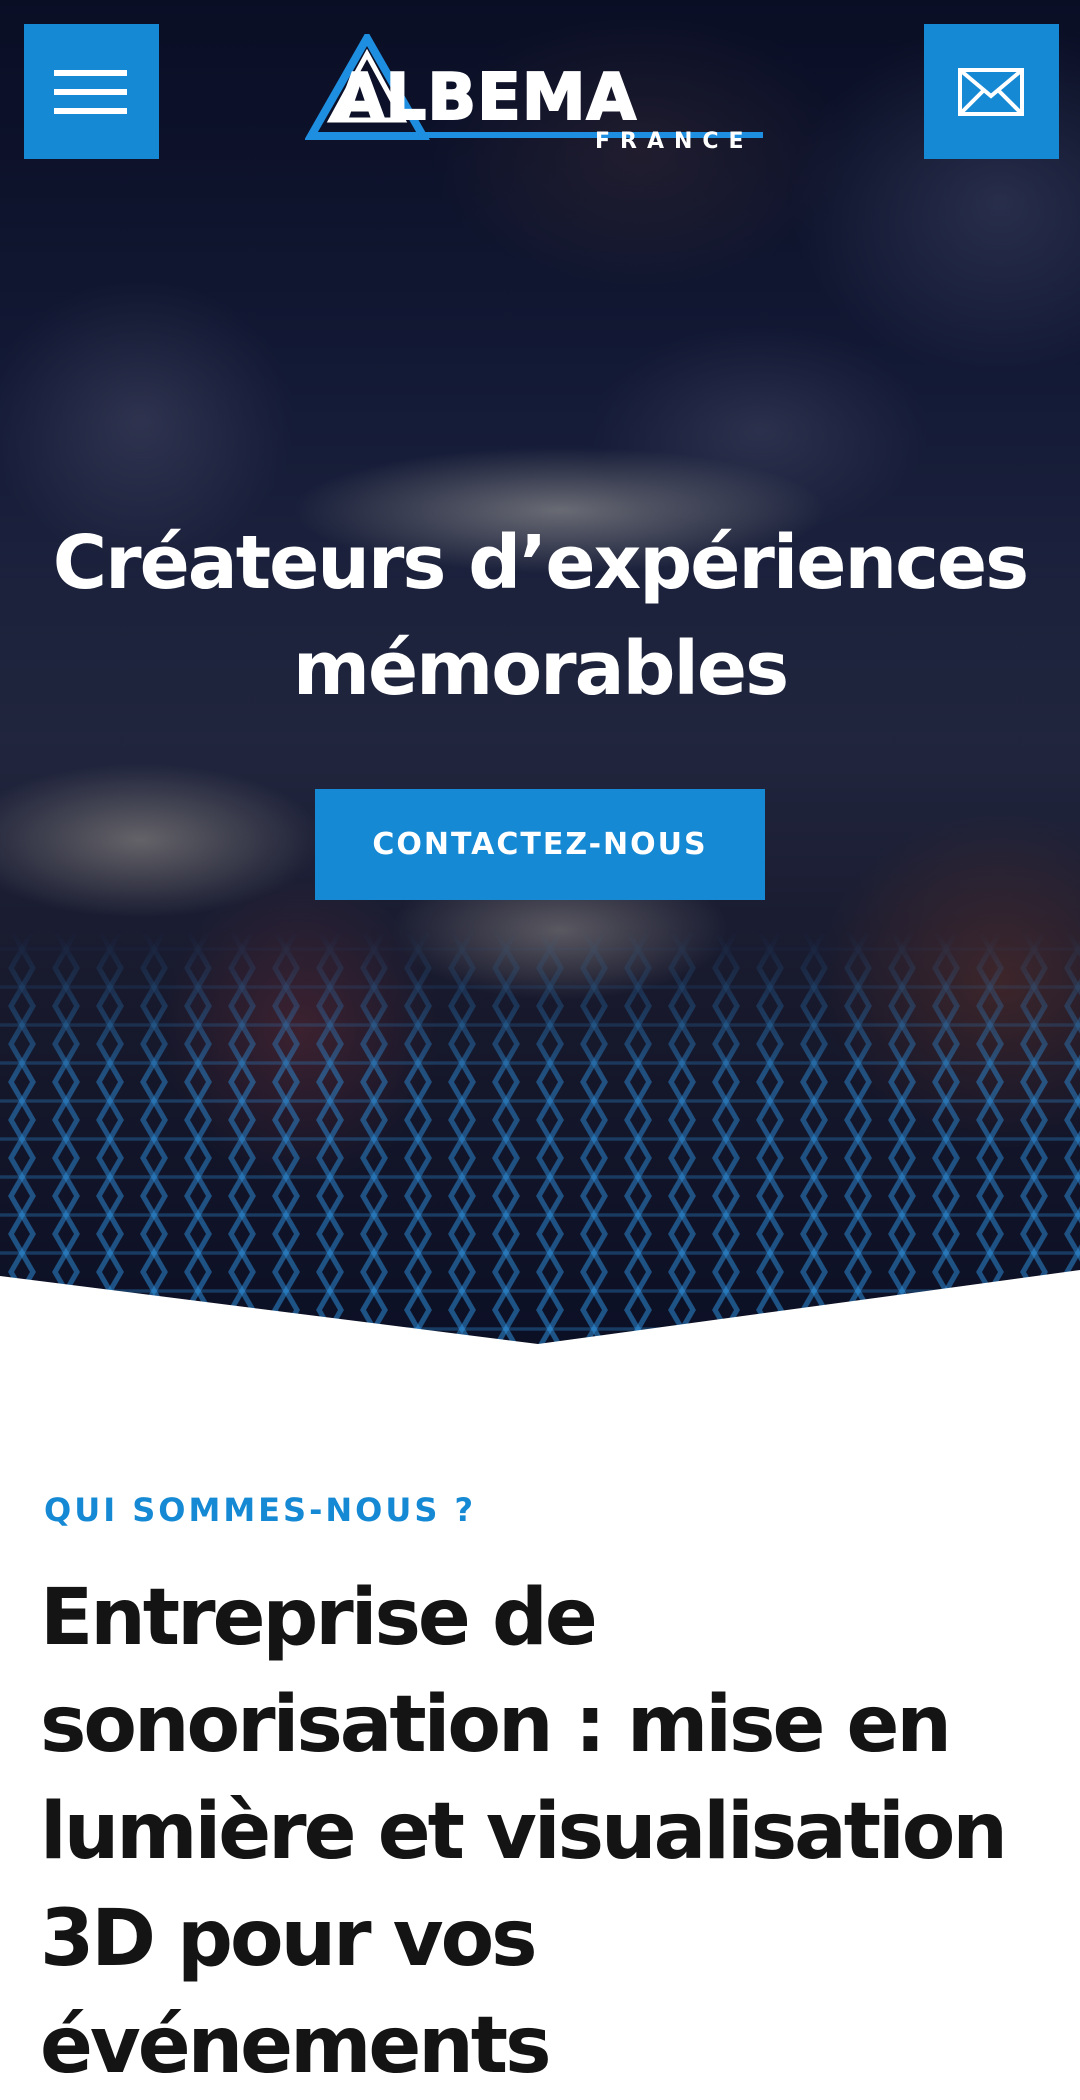  I want to click on contact-us-button: CONTACTEZ-NOUS, so click(540, 844).